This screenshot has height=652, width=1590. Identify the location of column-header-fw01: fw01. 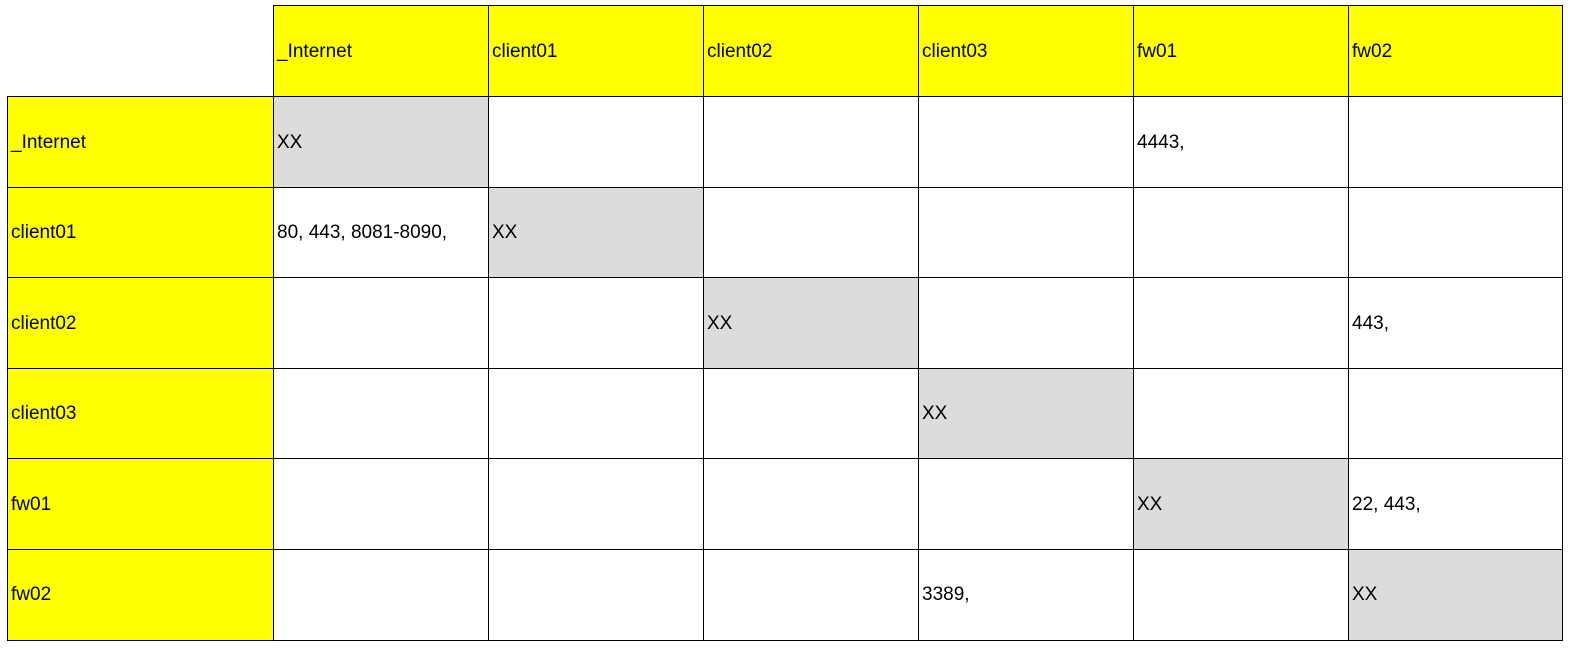
(1241, 51).